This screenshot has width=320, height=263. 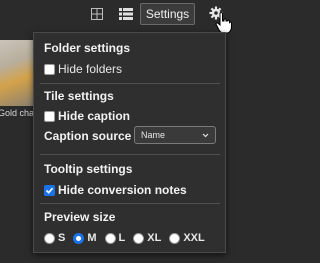 What do you see at coordinates (92, 238) in the screenshot?
I see `preview-size-m-label: M` at bounding box center [92, 238].